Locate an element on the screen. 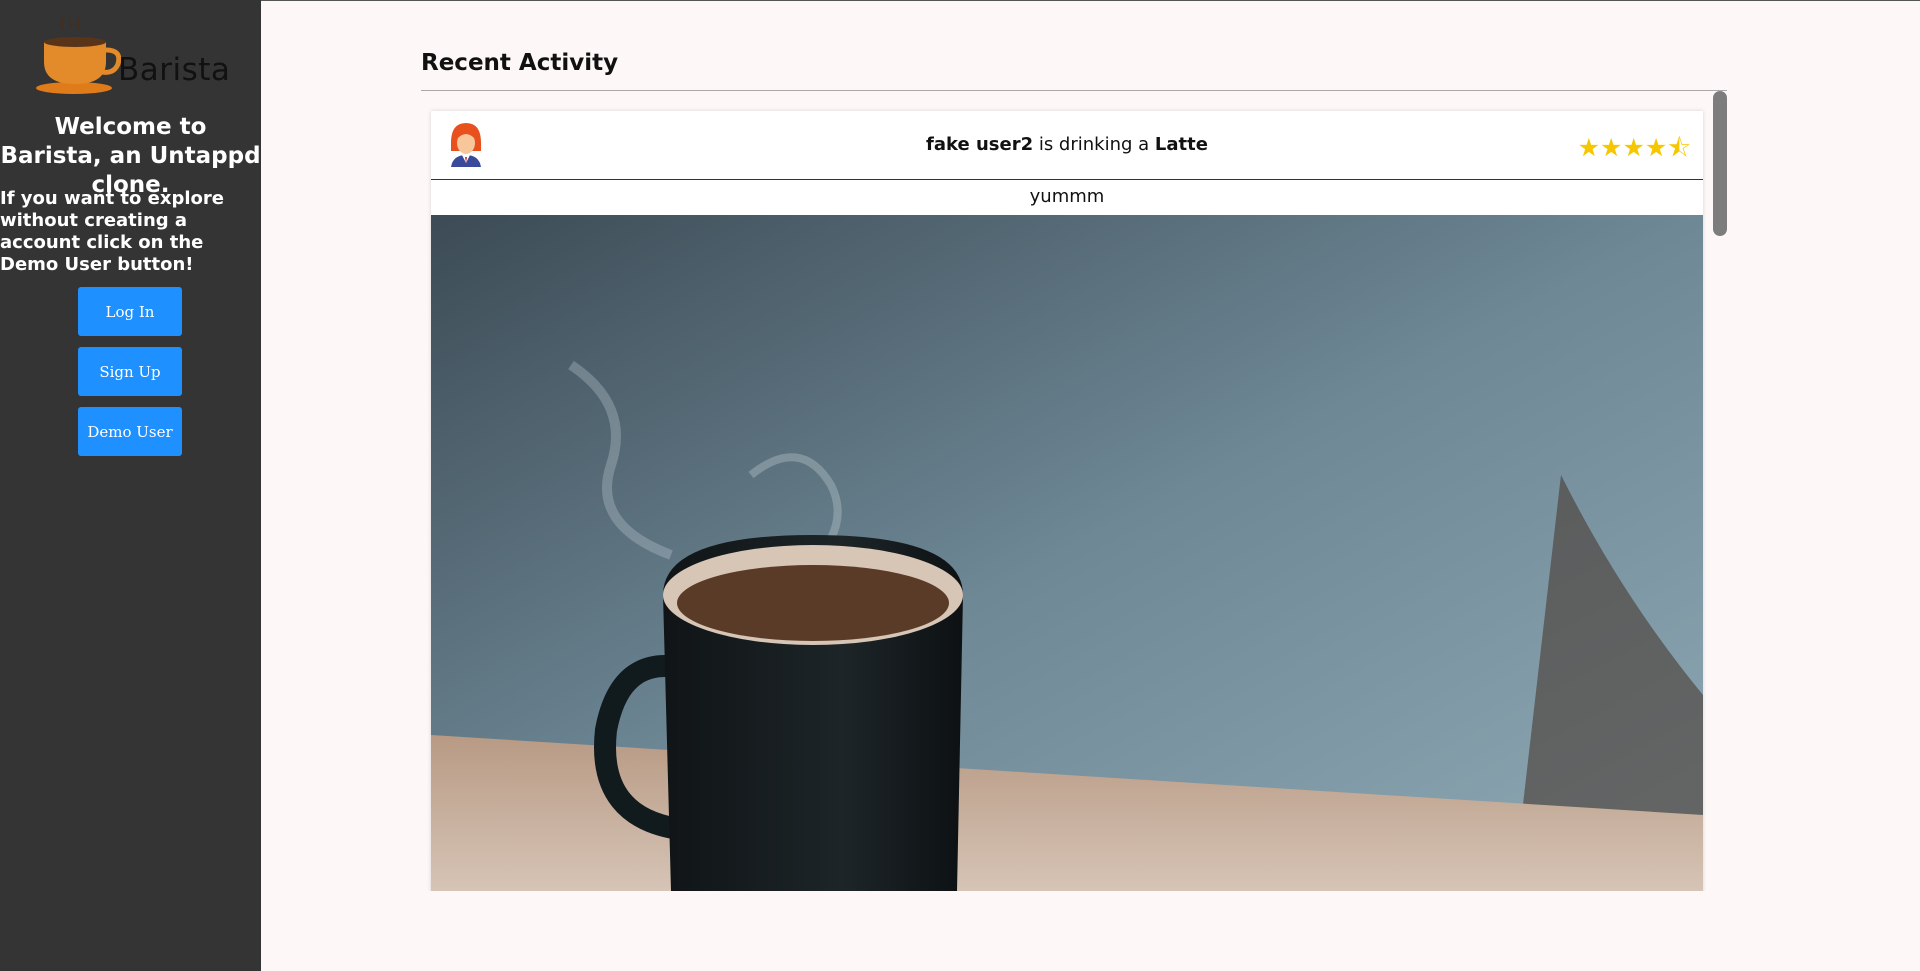  app-name: Barista is located at coordinates (174, 70).